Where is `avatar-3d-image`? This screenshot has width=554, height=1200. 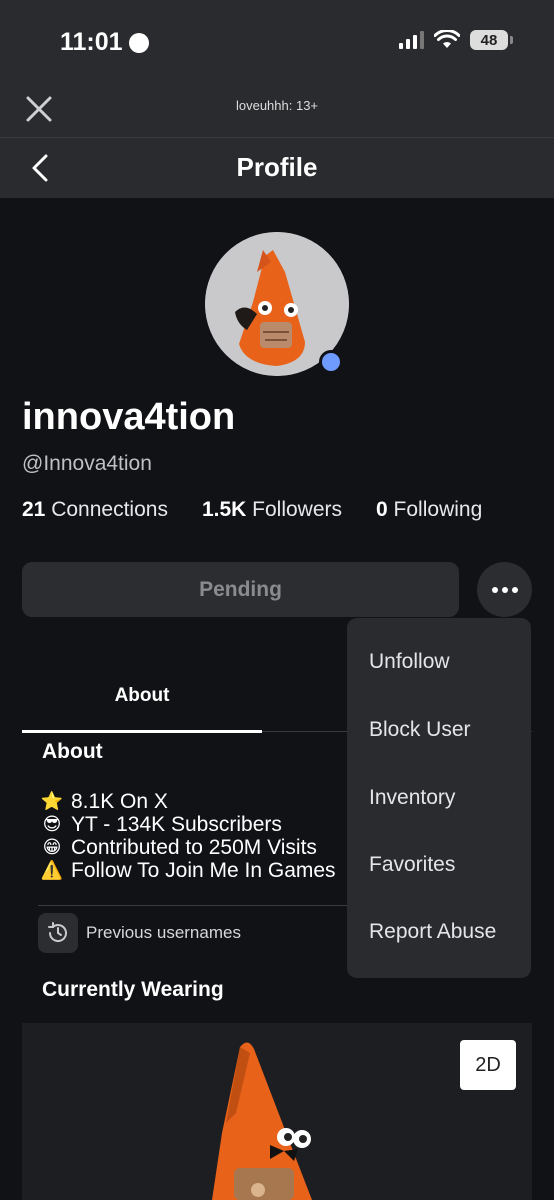
avatar-3d-image is located at coordinates (262, 1121).